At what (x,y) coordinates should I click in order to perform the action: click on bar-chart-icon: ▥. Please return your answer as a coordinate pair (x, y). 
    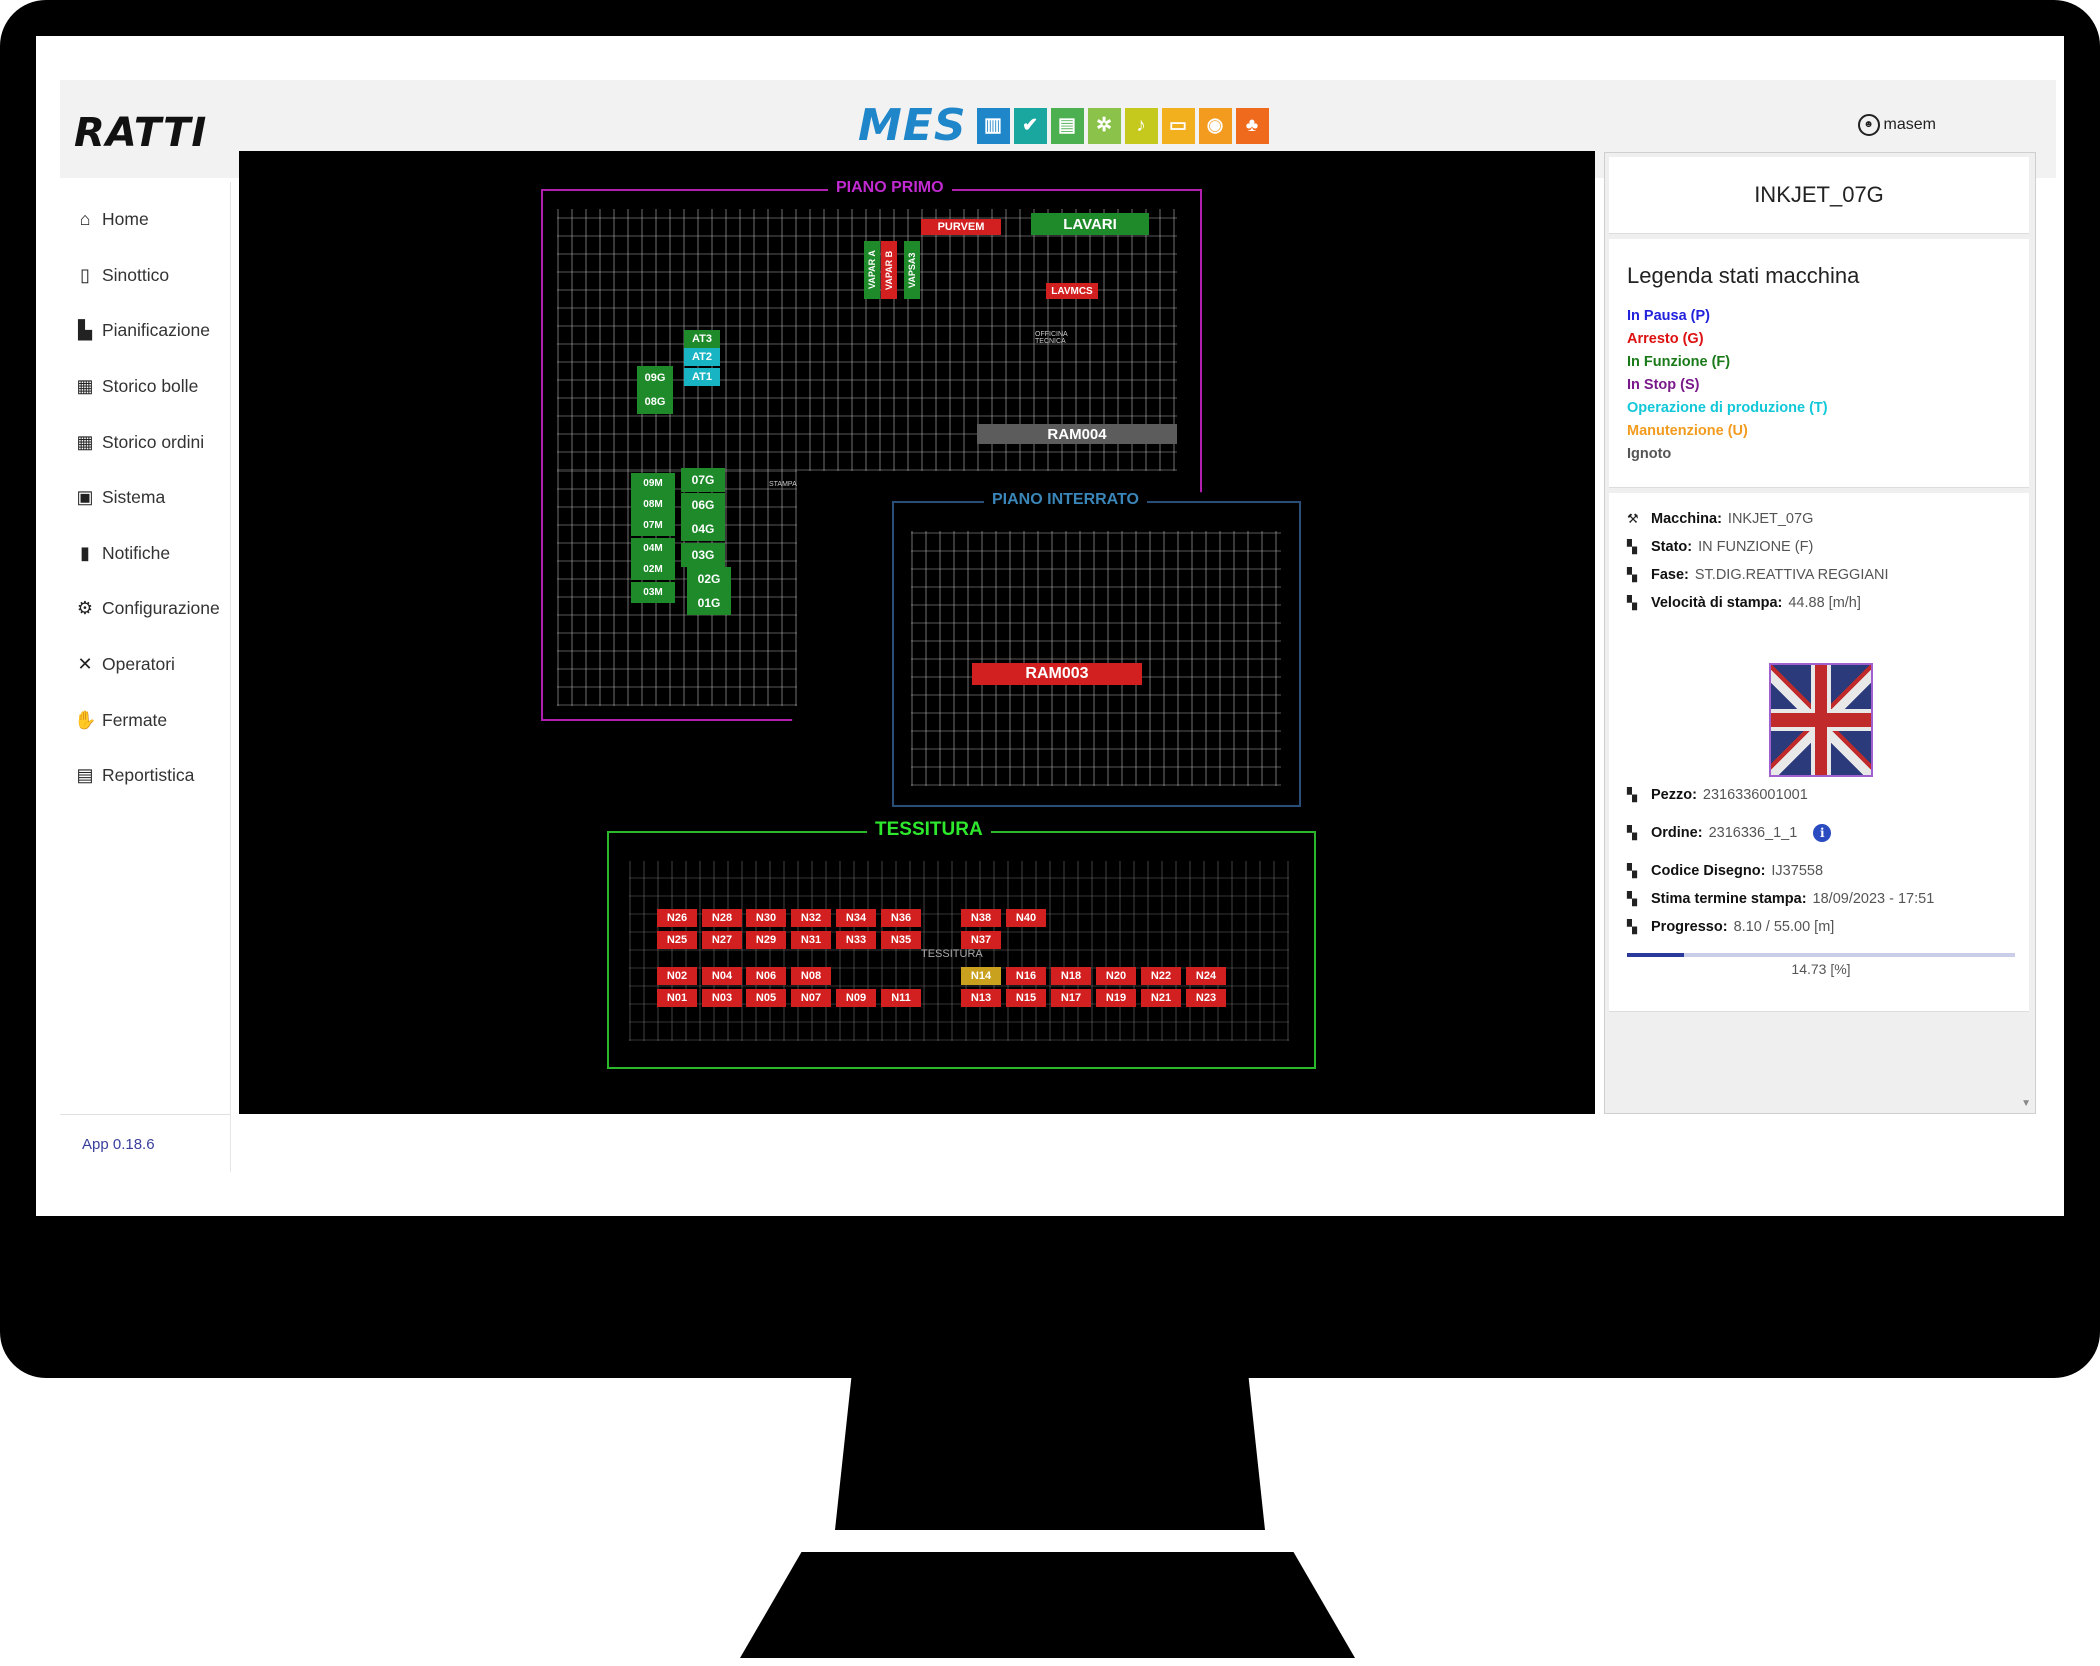
    Looking at the image, I should click on (993, 125).